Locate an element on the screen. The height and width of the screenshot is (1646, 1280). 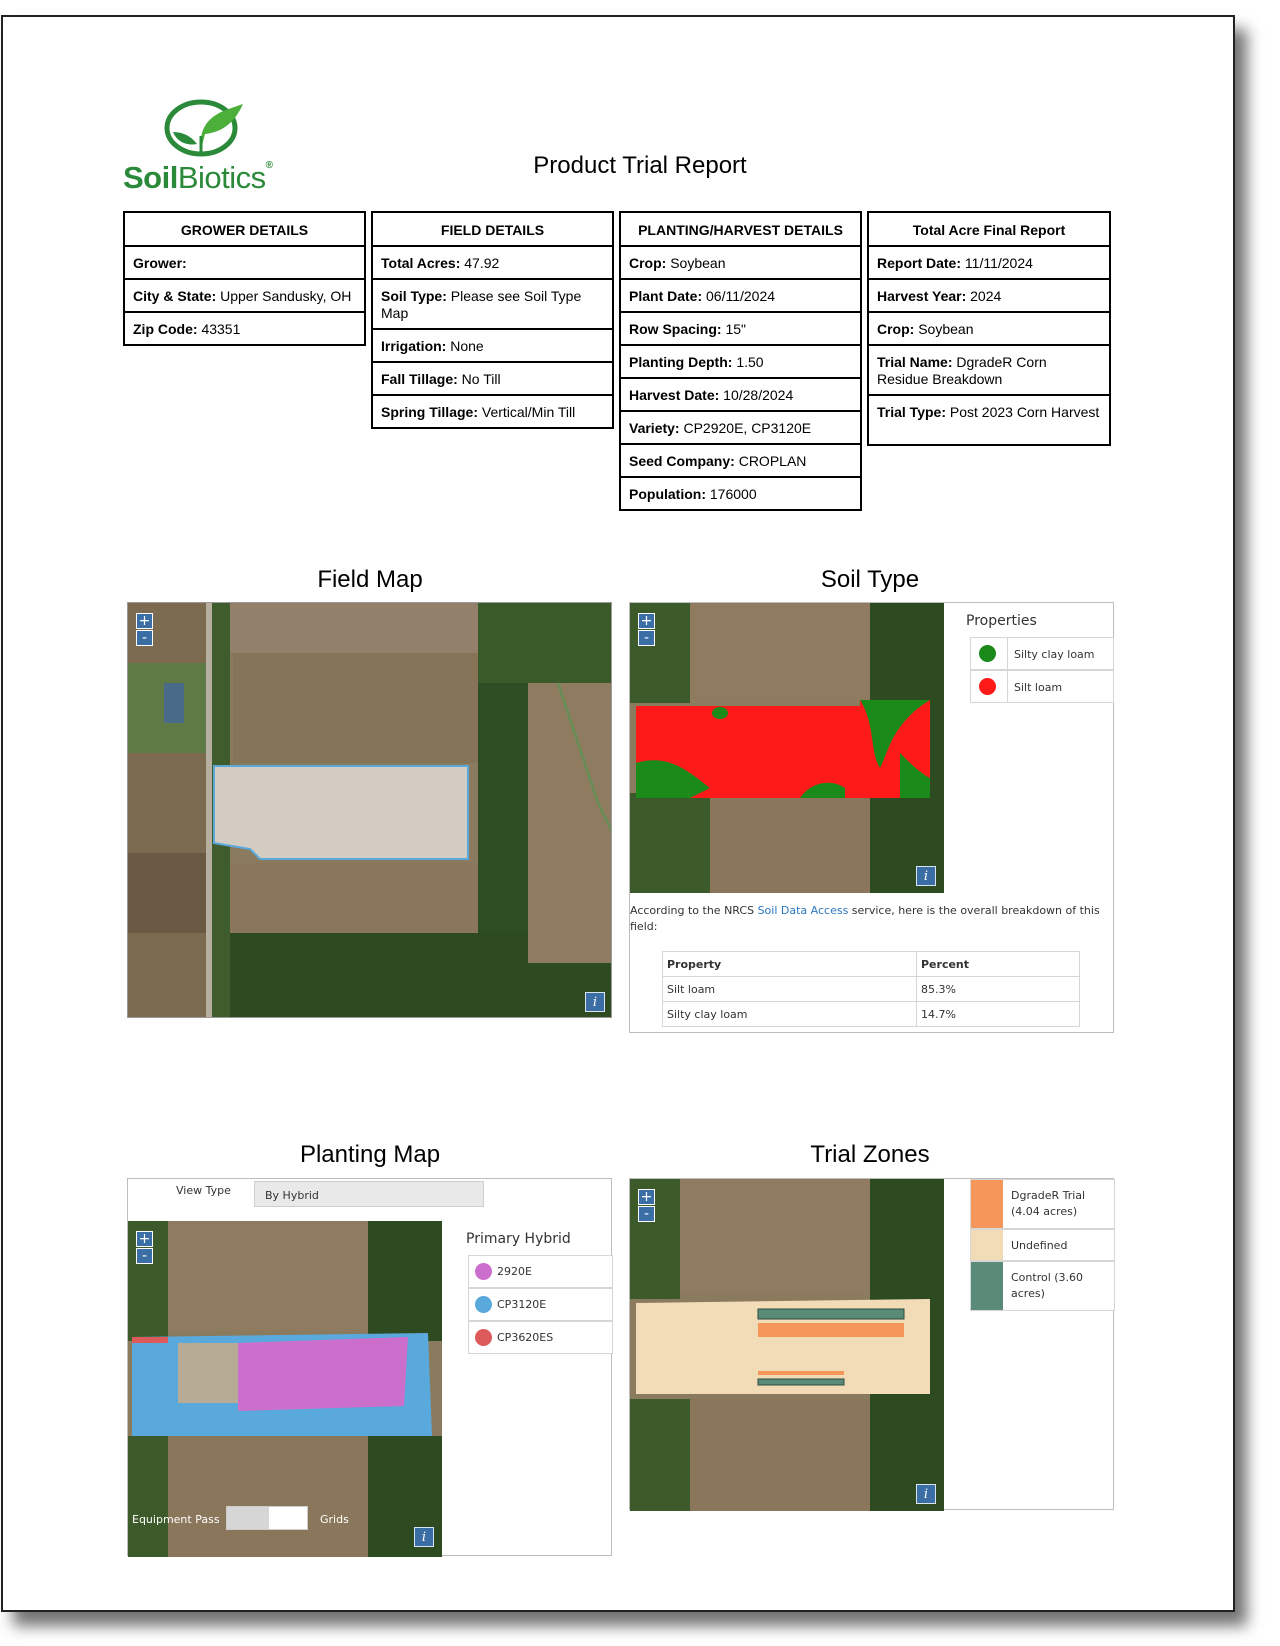
table-row: Silty clay loam 14.7% is located at coordinates (871, 1014).